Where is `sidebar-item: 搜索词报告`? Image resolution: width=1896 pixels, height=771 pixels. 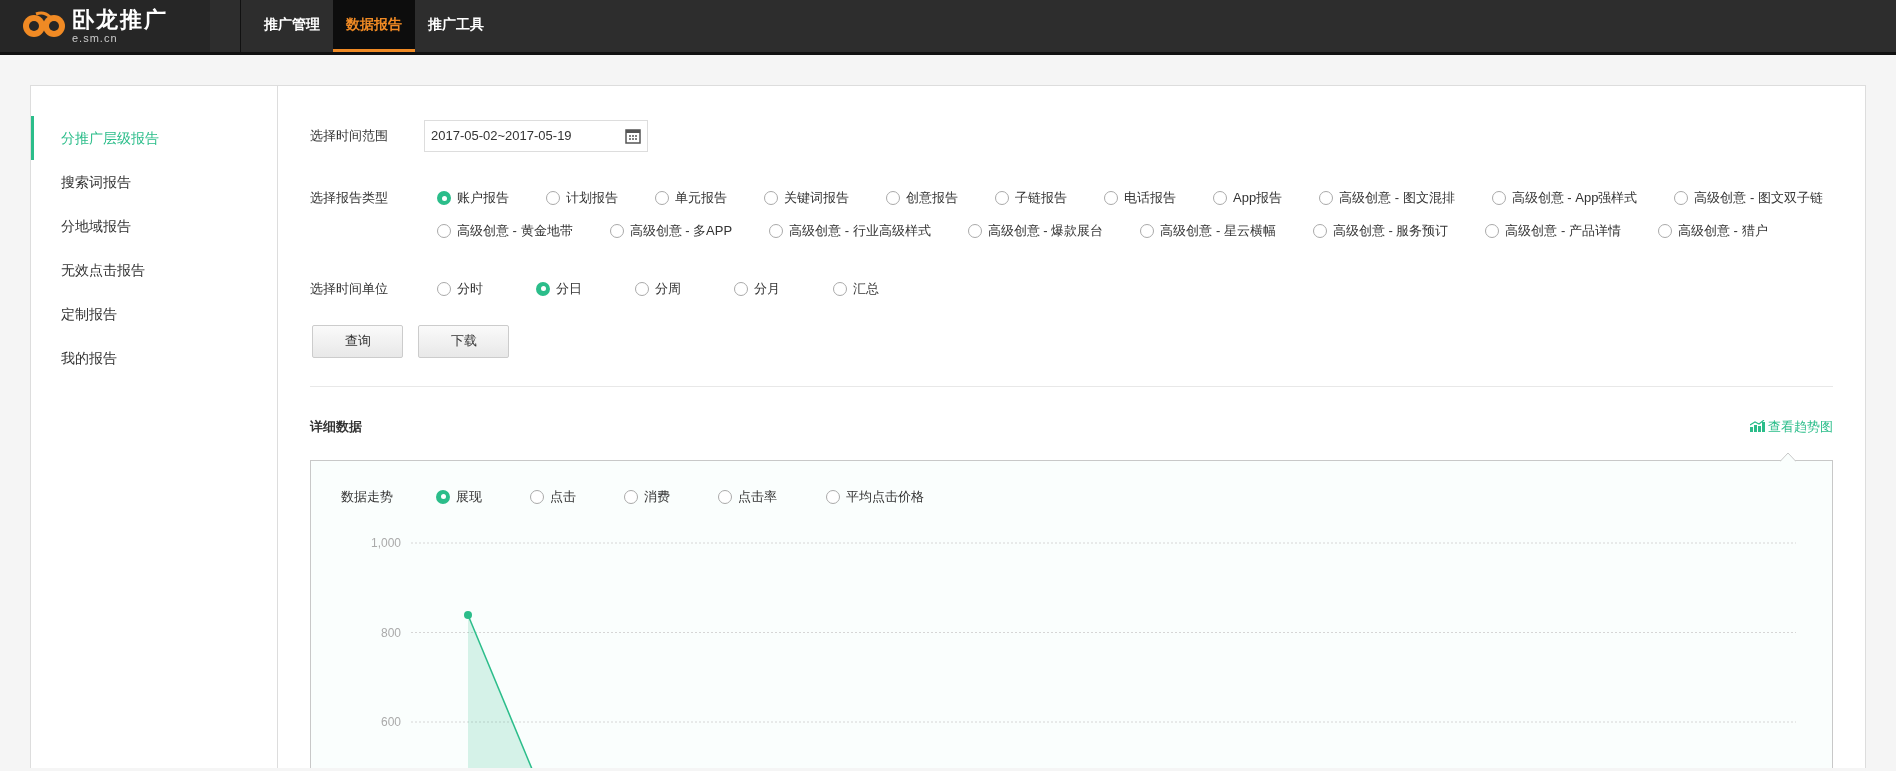 sidebar-item: 搜索词报告 is located at coordinates (154, 182).